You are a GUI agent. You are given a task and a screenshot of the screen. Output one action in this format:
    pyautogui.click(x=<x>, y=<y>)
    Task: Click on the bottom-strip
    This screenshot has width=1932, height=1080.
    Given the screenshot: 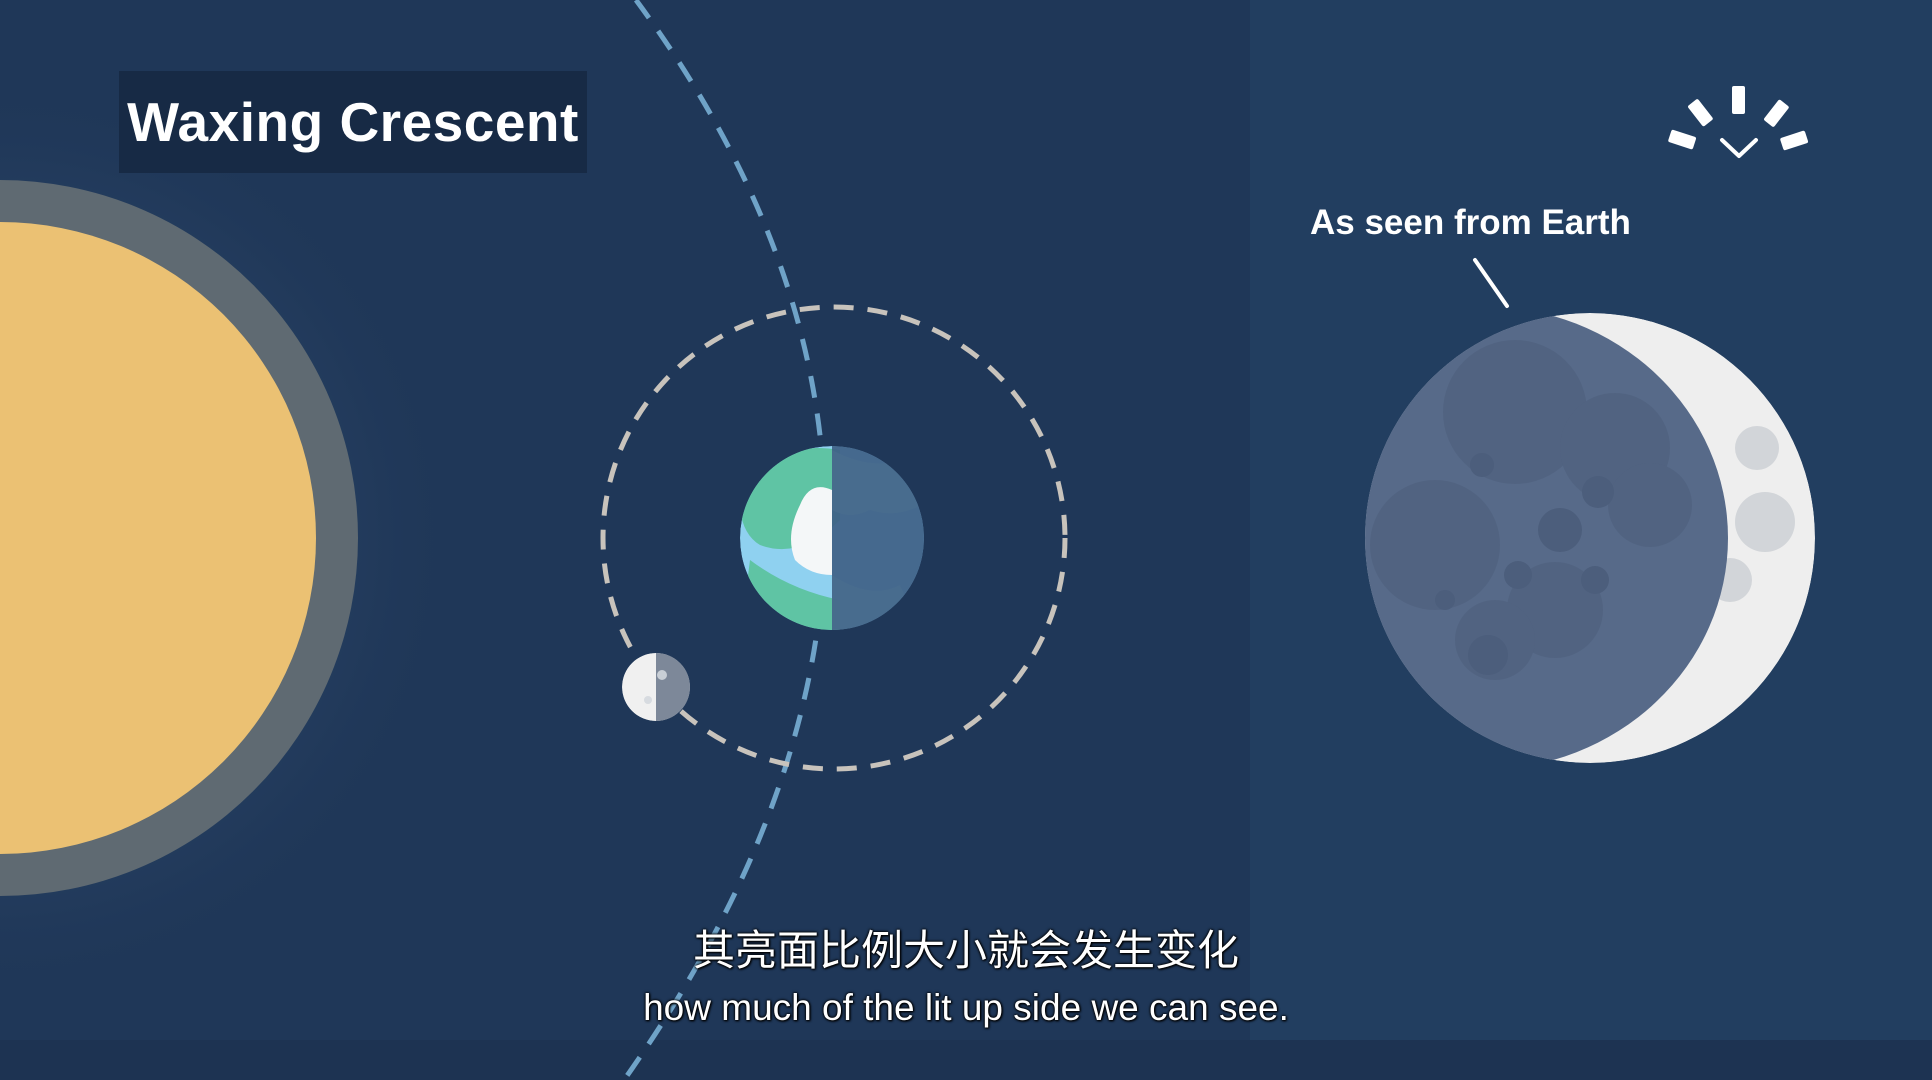 What is the action you would take?
    pyautogui.click(x=966, y=1060)
    